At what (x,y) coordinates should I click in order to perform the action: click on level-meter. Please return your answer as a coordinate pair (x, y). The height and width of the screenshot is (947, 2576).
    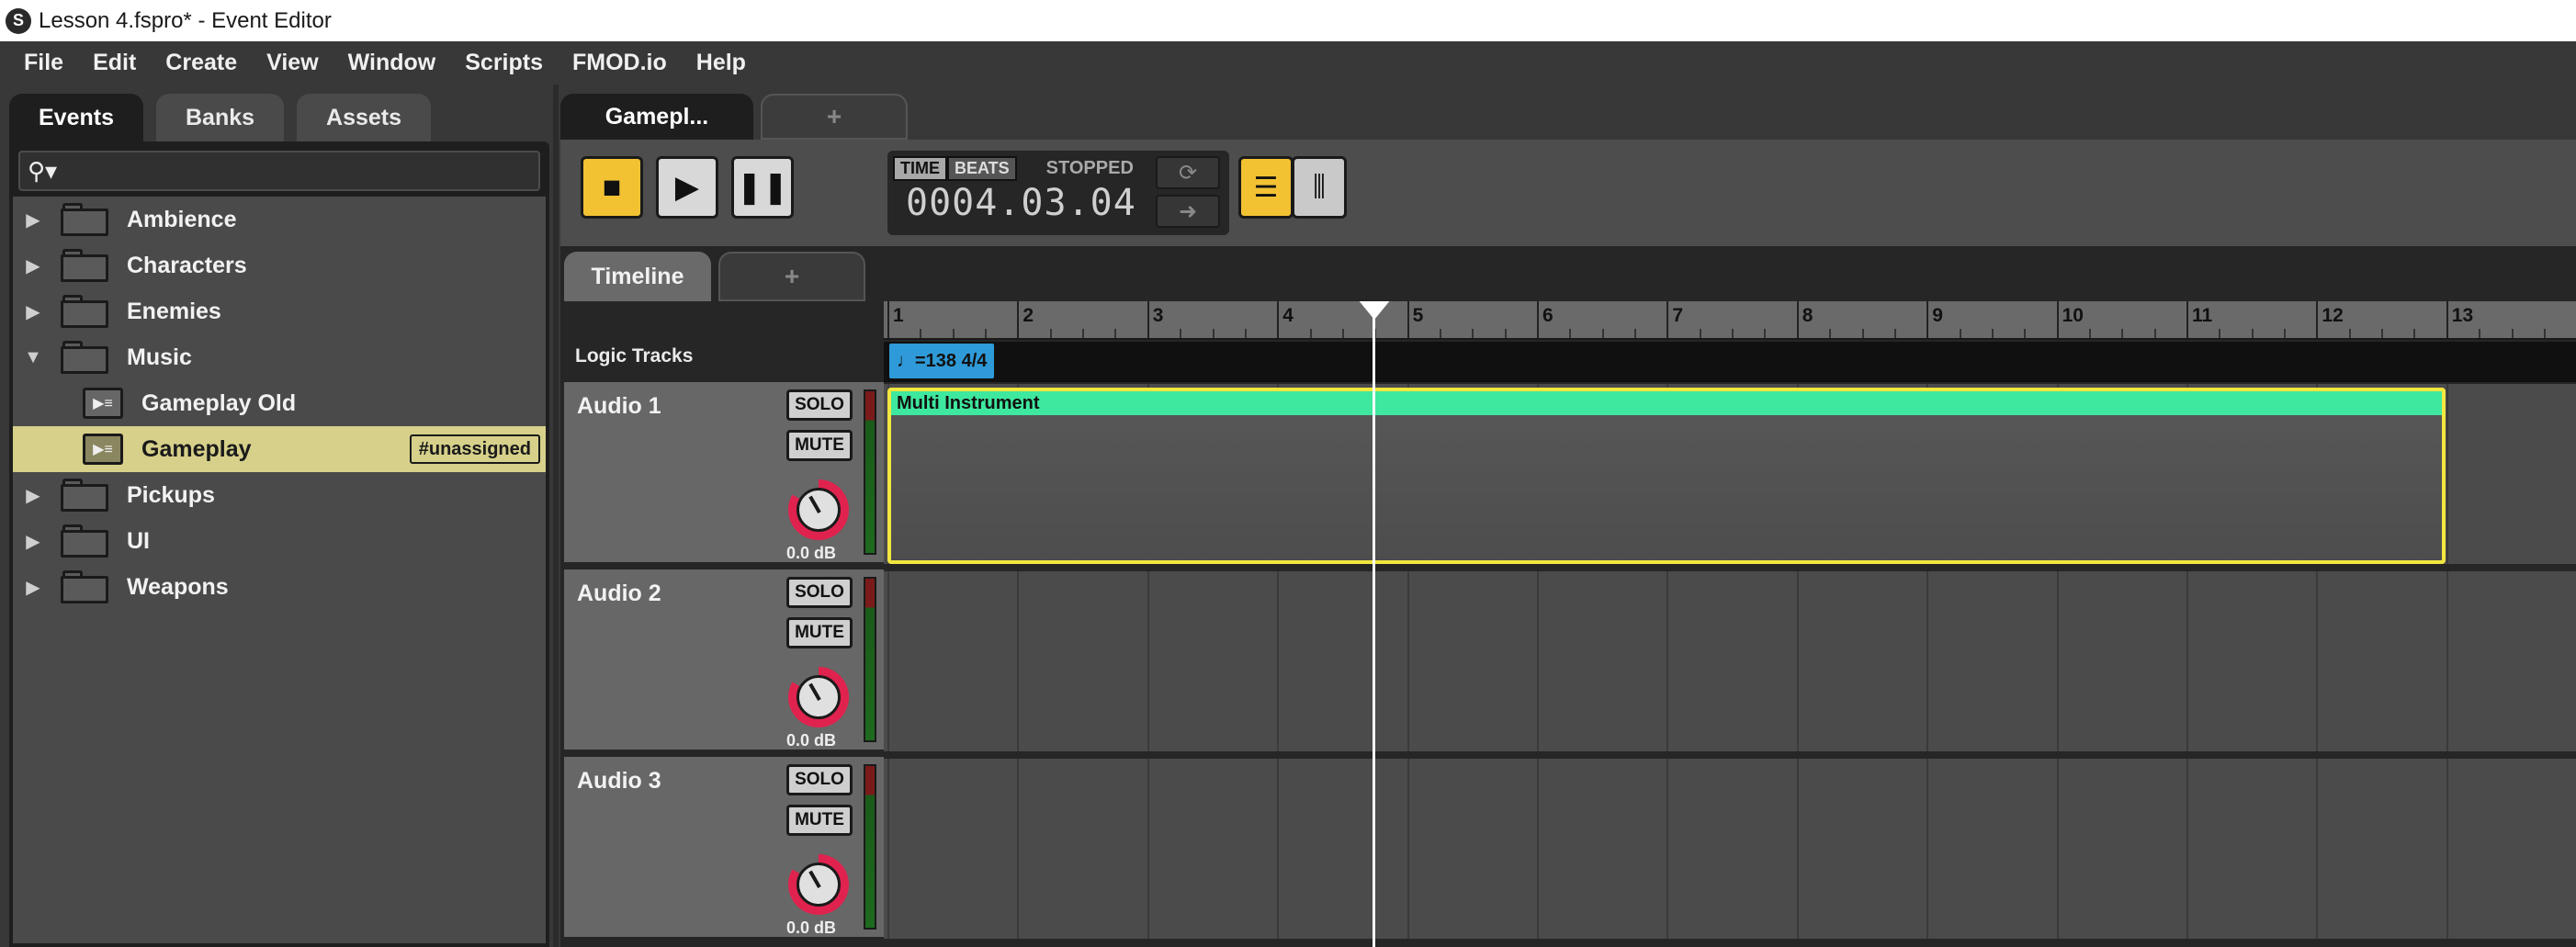
    Looking at the image, I should click on (870, 472).